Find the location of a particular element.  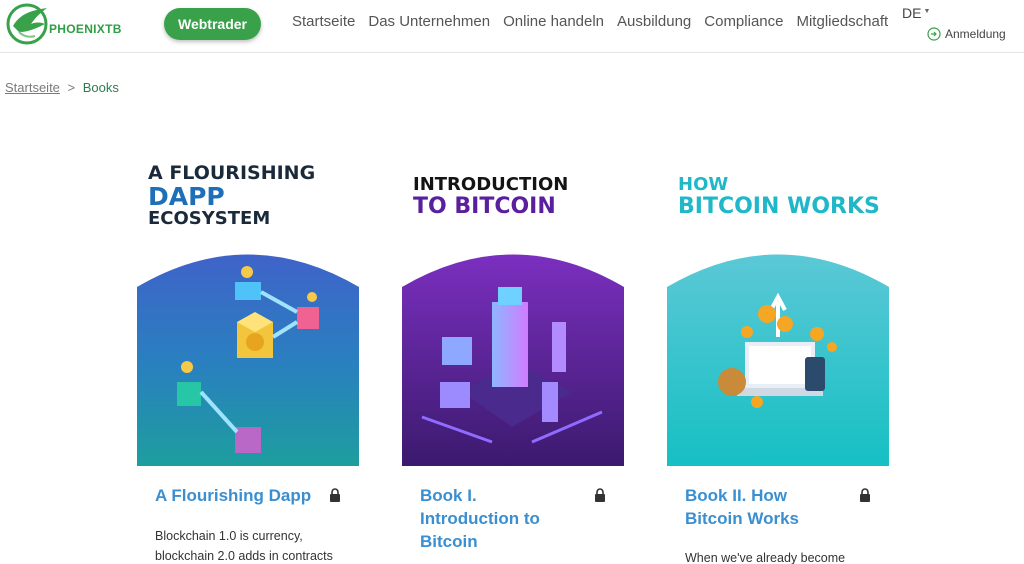

book-cover: INTRODUCTION TO BITCOIN is located at coordinates (513, 309).